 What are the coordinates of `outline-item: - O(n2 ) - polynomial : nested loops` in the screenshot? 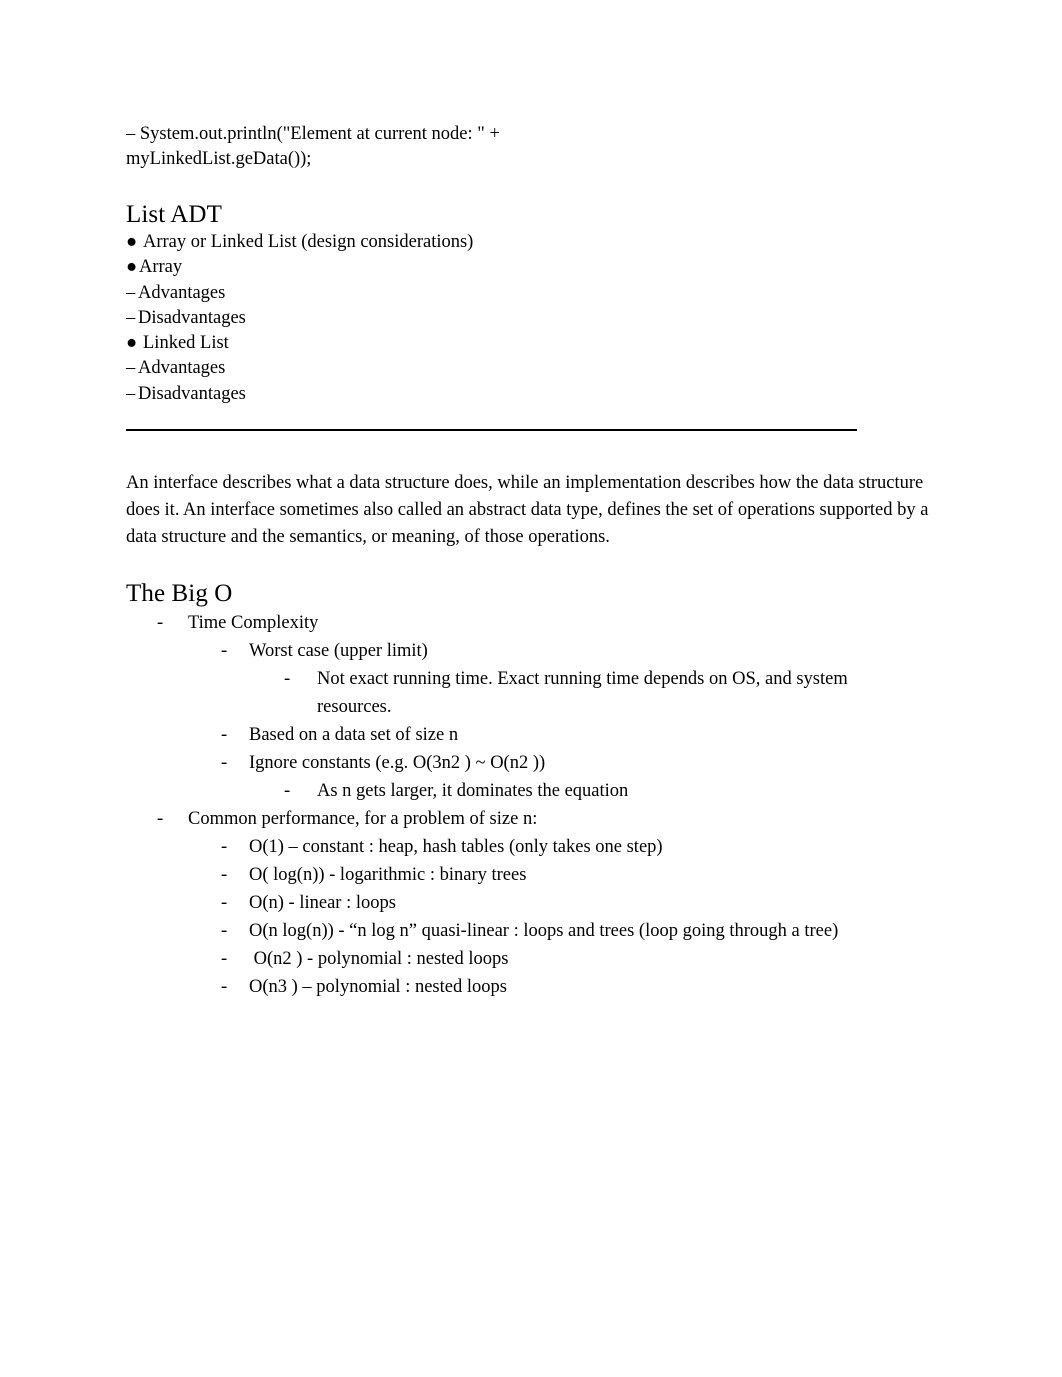 It's located at (532, 959).